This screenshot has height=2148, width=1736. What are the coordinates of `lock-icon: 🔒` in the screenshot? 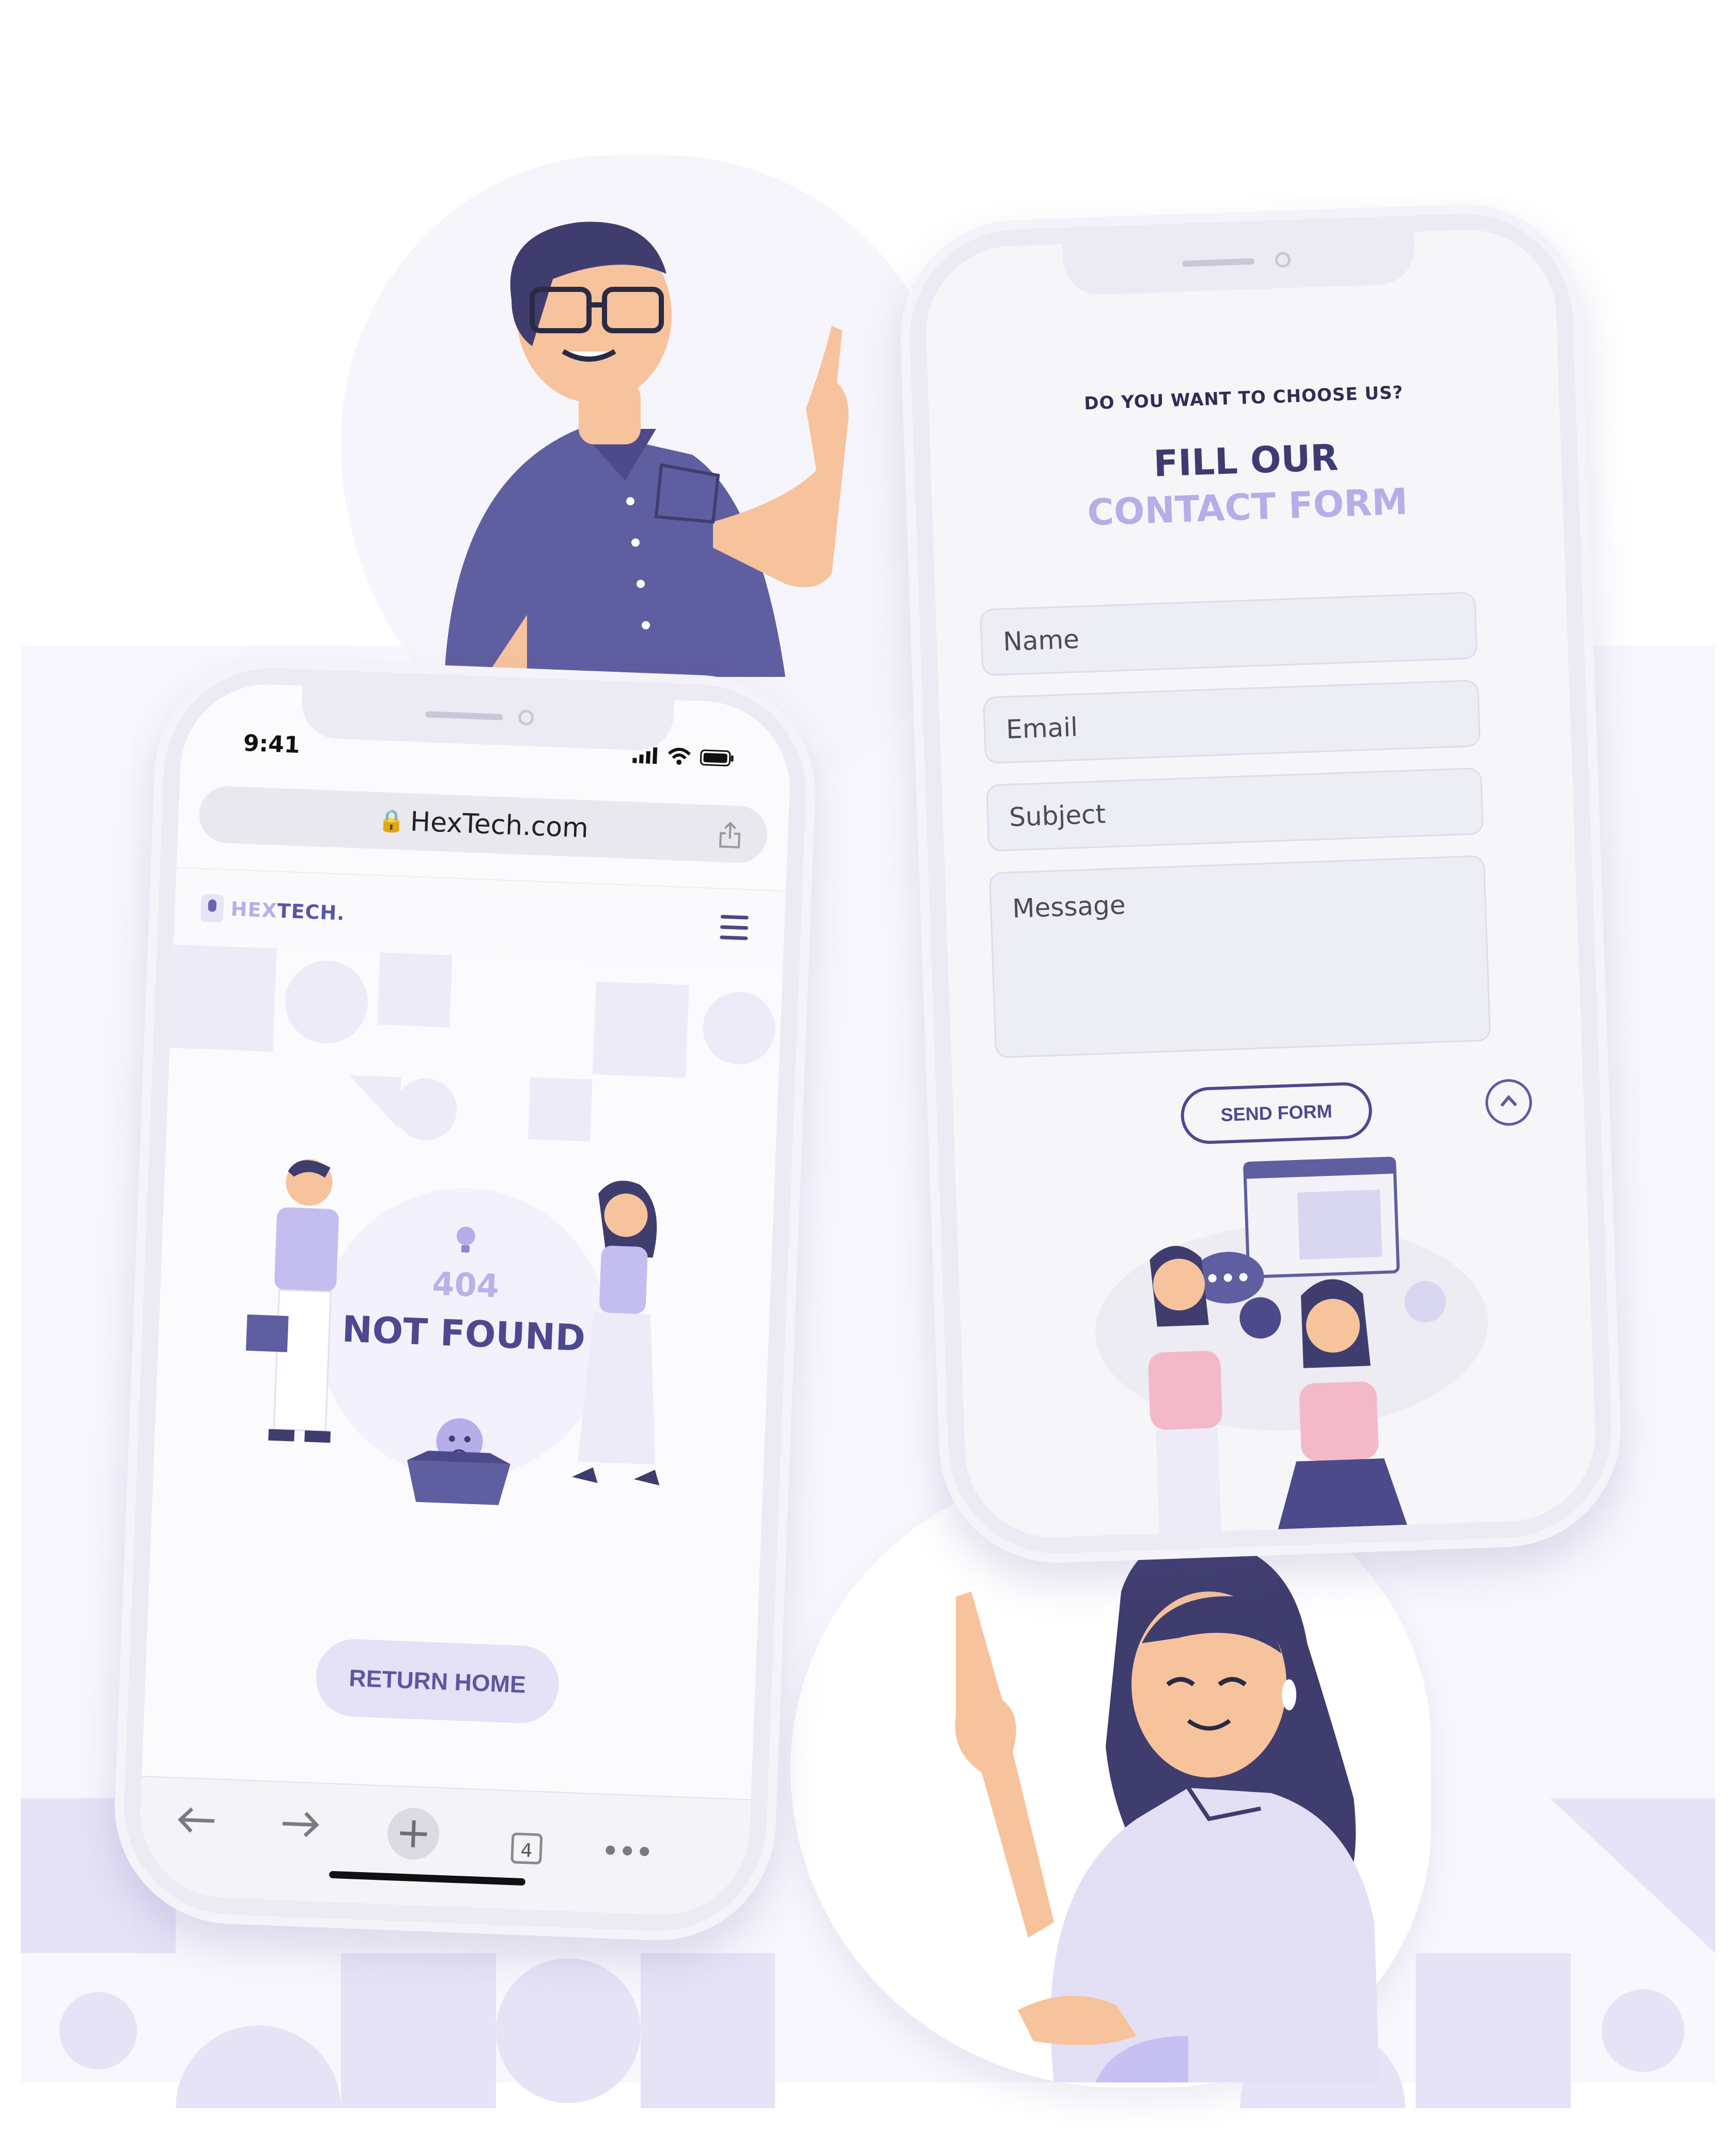 It's located at (392, 820).